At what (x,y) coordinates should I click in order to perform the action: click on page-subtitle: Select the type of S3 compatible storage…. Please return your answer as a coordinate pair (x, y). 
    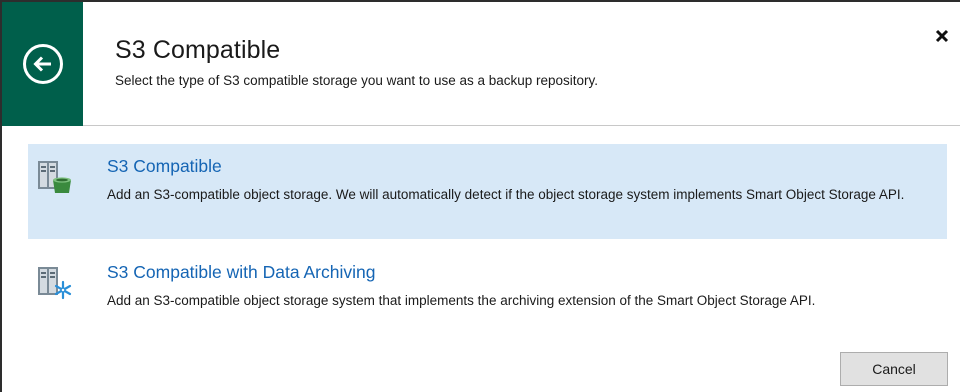
    Looking at the image, I should click on (357, 80).